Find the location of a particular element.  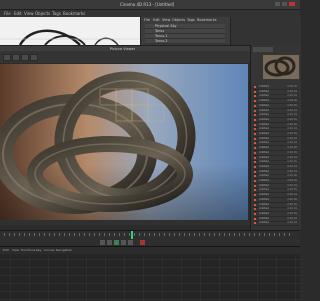

render-icon is located at coordinates (7, 57).